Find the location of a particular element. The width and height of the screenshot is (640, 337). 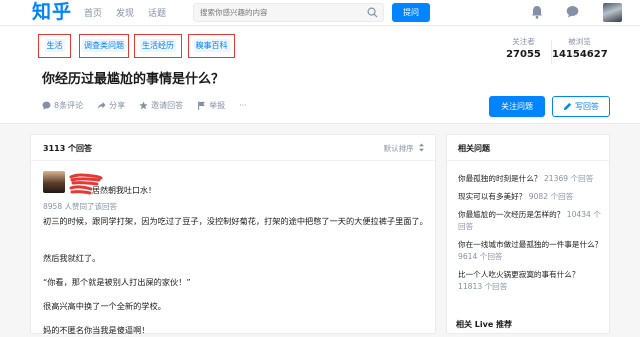

share-action: 分享 is located at coordinates (111, 105).